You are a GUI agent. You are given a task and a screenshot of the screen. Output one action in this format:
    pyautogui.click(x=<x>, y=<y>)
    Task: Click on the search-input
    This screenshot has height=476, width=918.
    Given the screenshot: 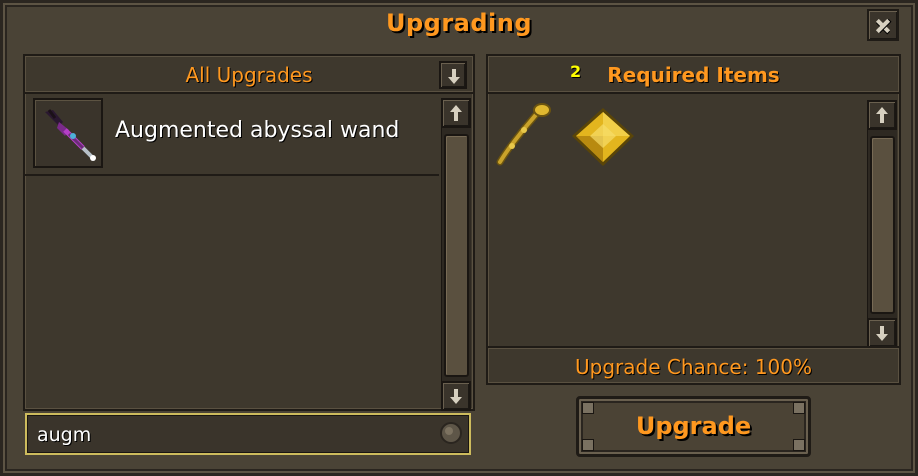 What is the action you would take?
    pyautogui.click(x=227, y=435)
    